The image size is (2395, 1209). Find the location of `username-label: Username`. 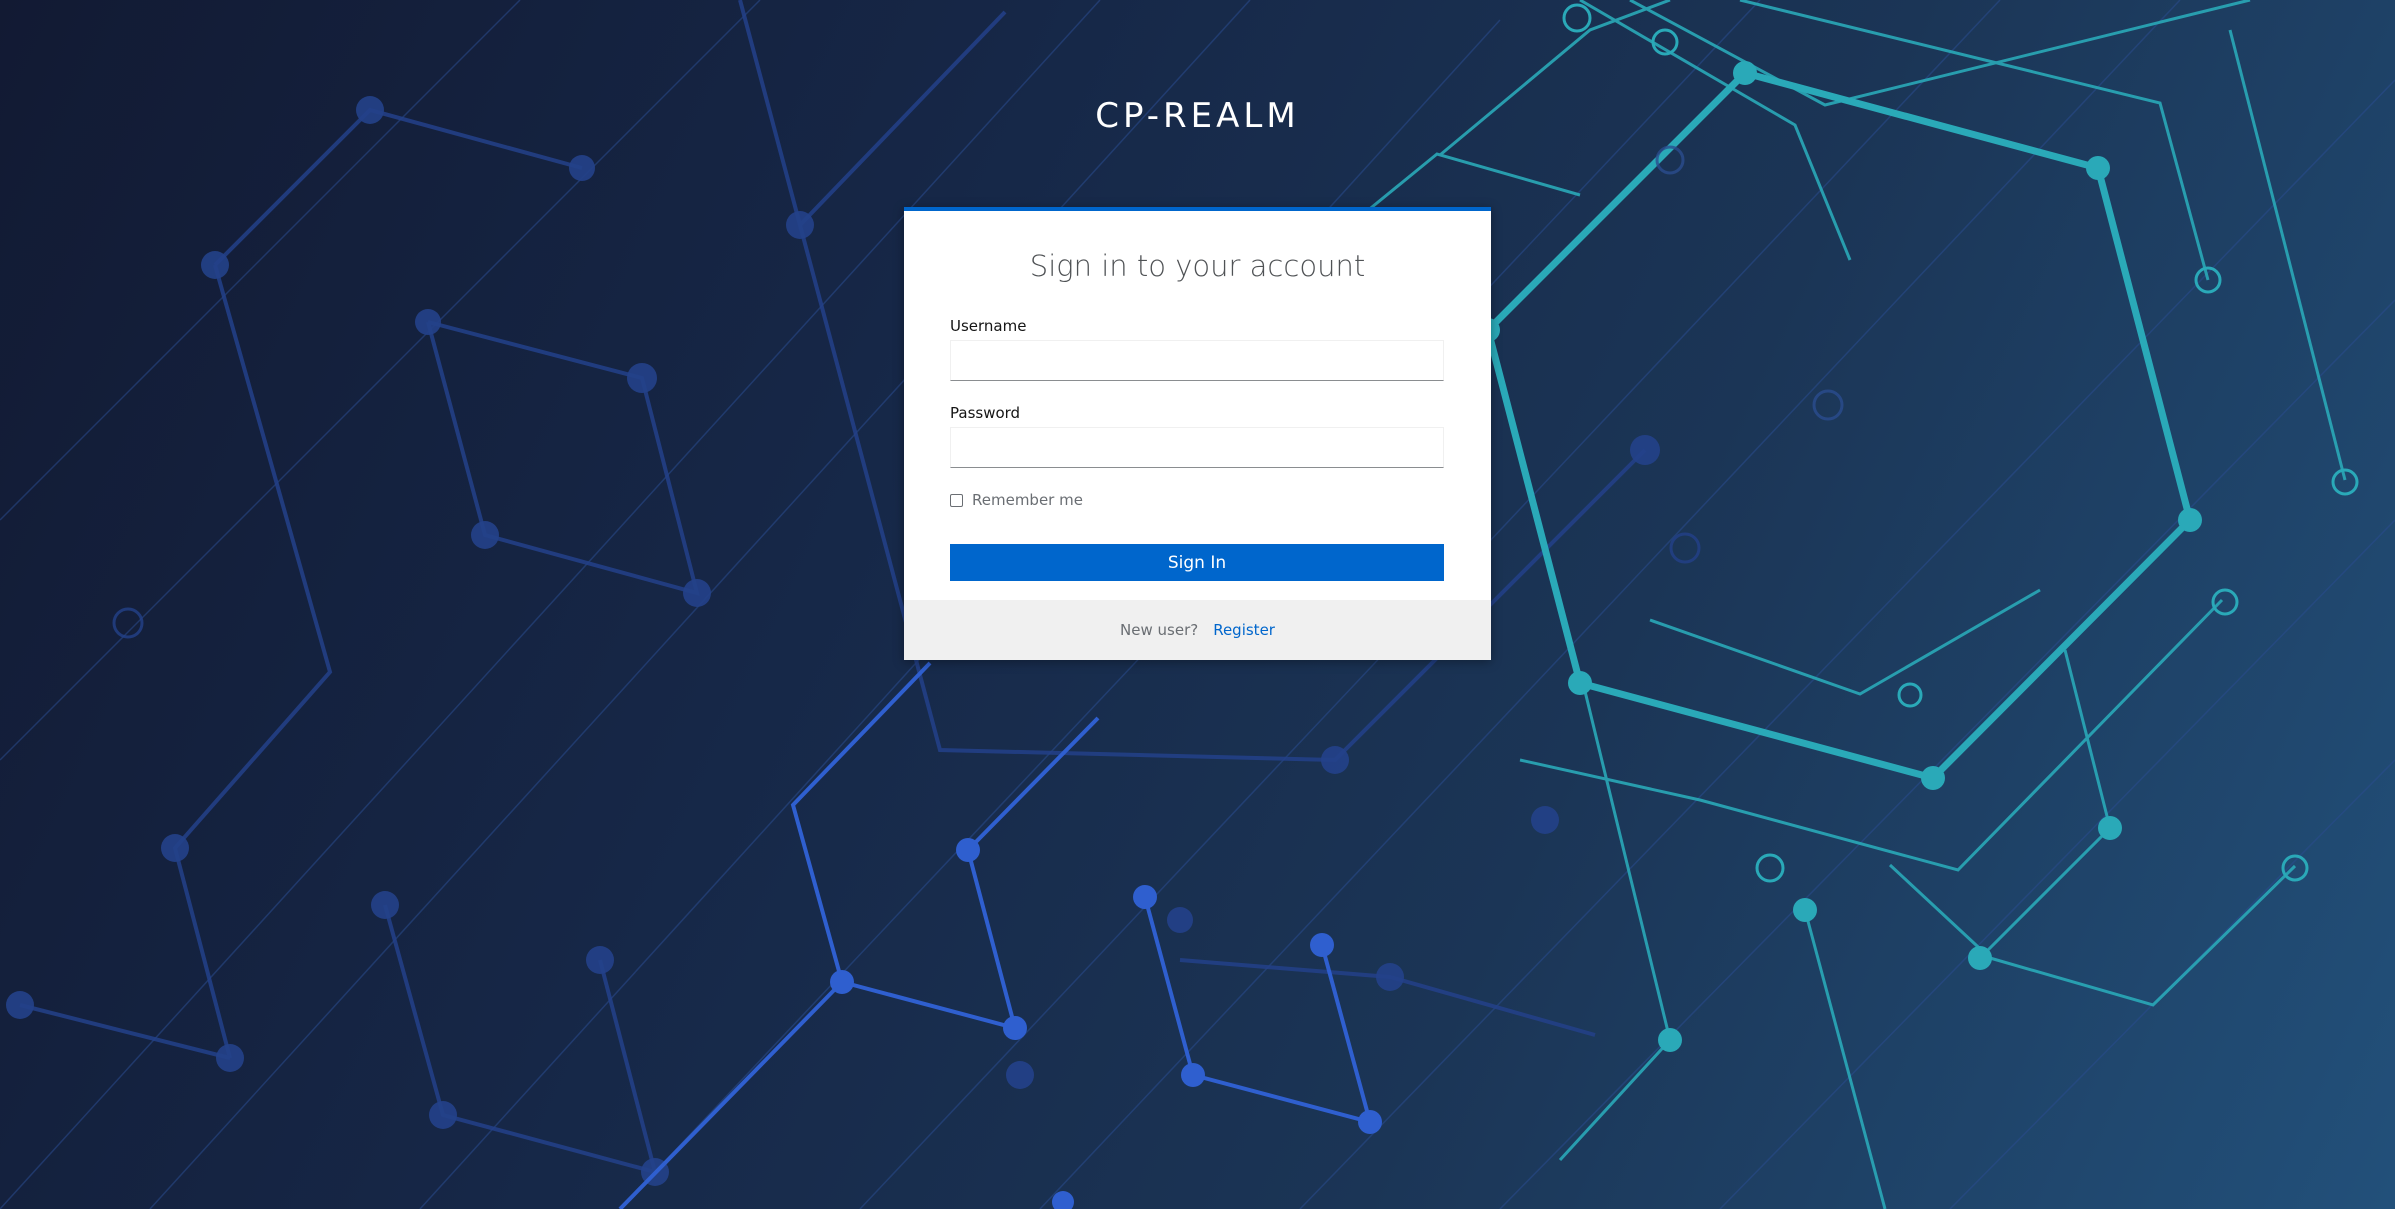

username-label: Username is located at coordinates (988, 326).